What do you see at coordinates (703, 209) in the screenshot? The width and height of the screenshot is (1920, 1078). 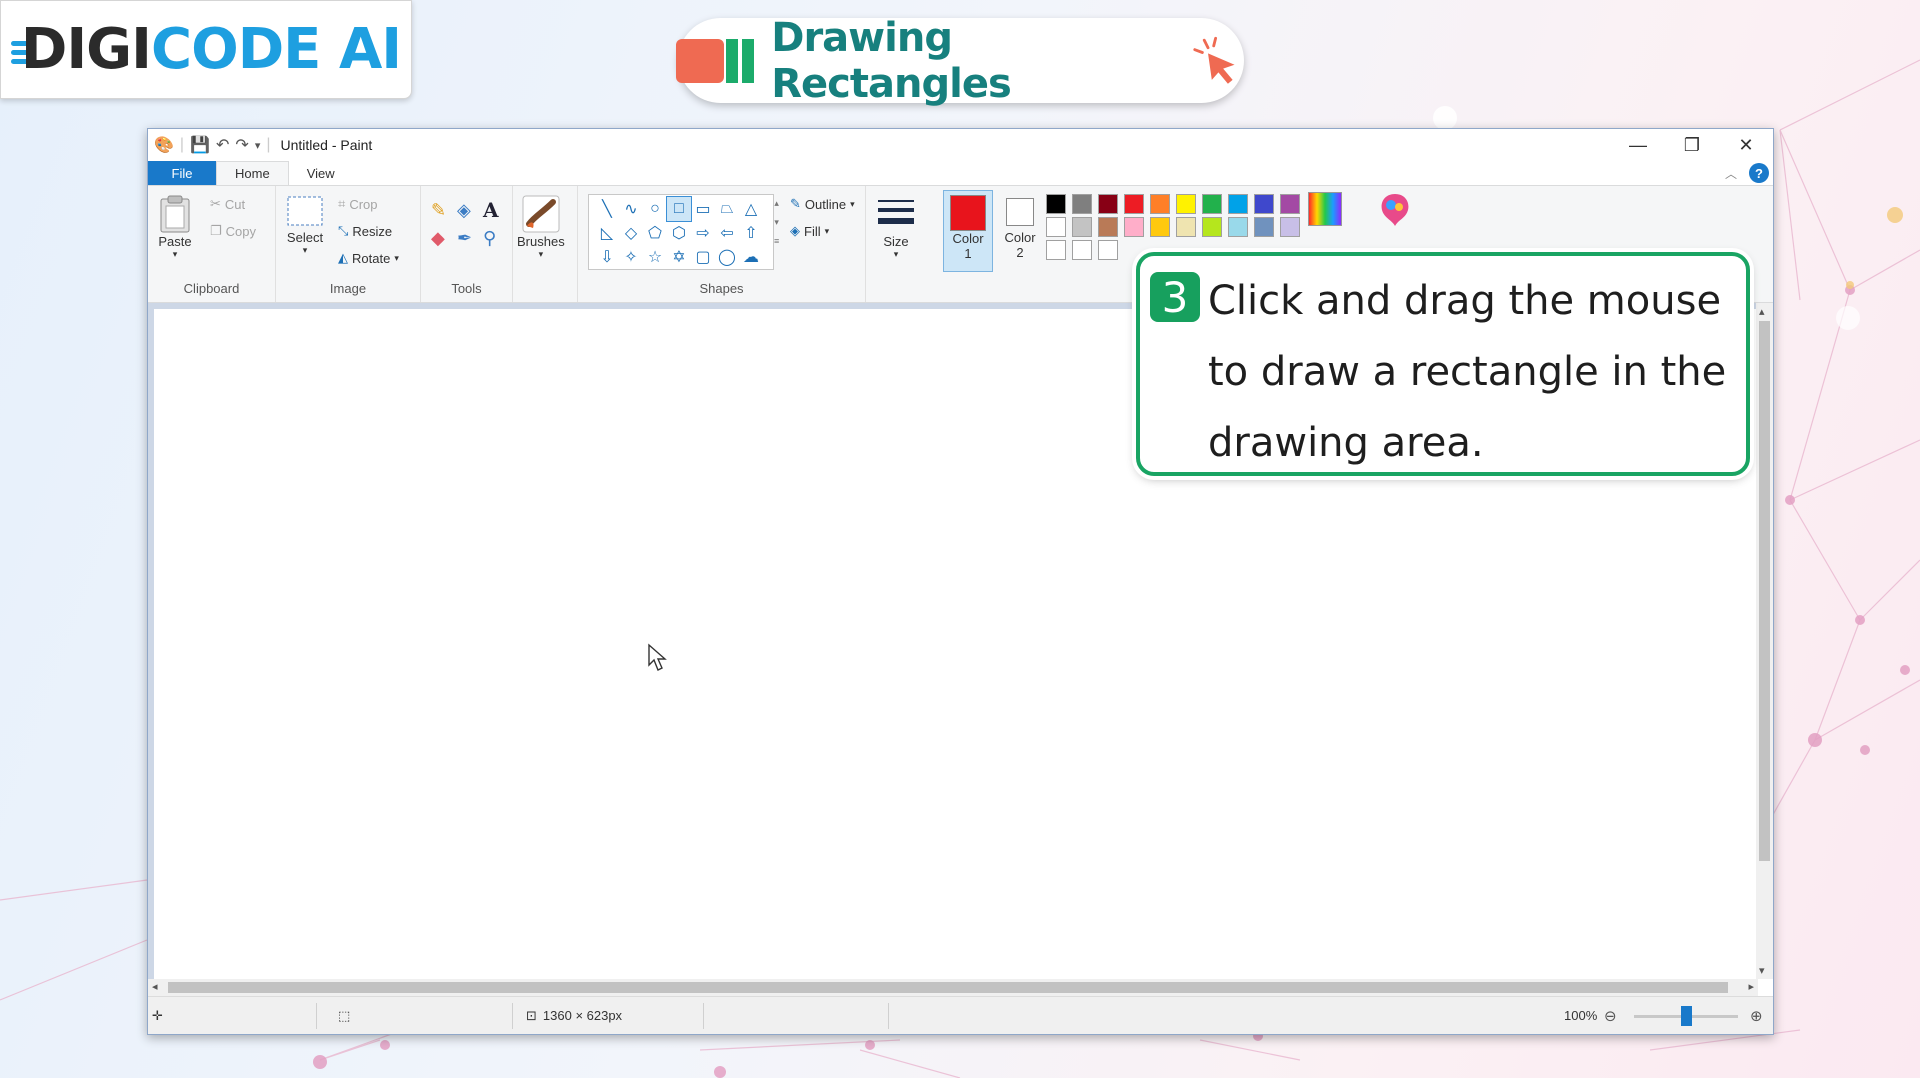 I see `rounded-rectangle-shape-icon: ▭` at bounding box center [703, 209].